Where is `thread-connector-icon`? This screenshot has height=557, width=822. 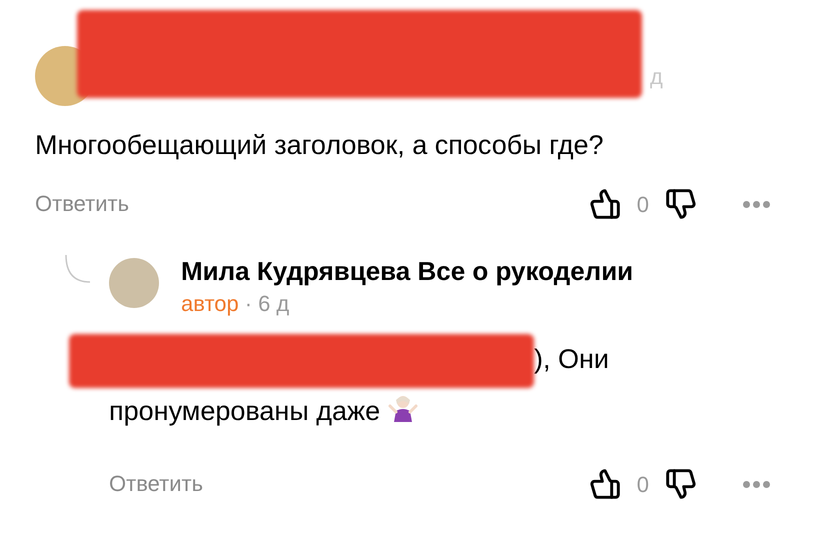 thread-connector-icon is located at coordinates (78, 269).